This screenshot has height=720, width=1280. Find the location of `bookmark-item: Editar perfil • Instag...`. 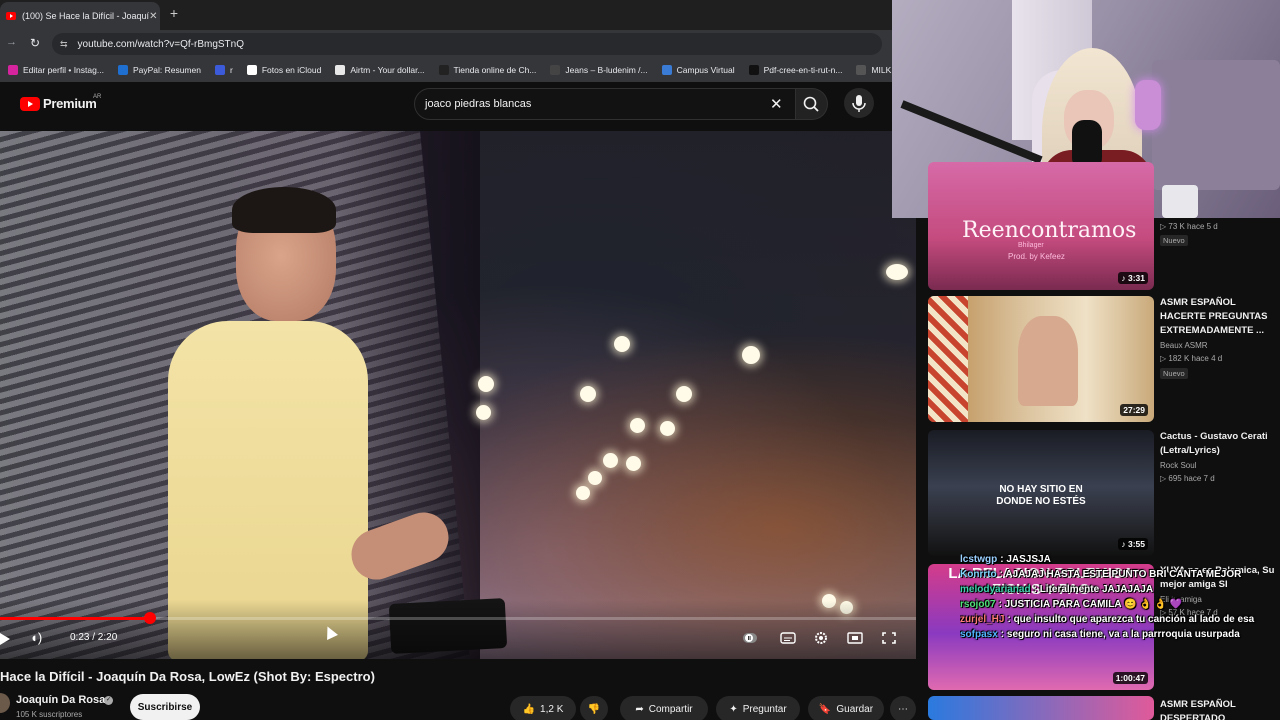

bookmark-item: Editar perfil • Instag... is located at coordinates (56, 70).